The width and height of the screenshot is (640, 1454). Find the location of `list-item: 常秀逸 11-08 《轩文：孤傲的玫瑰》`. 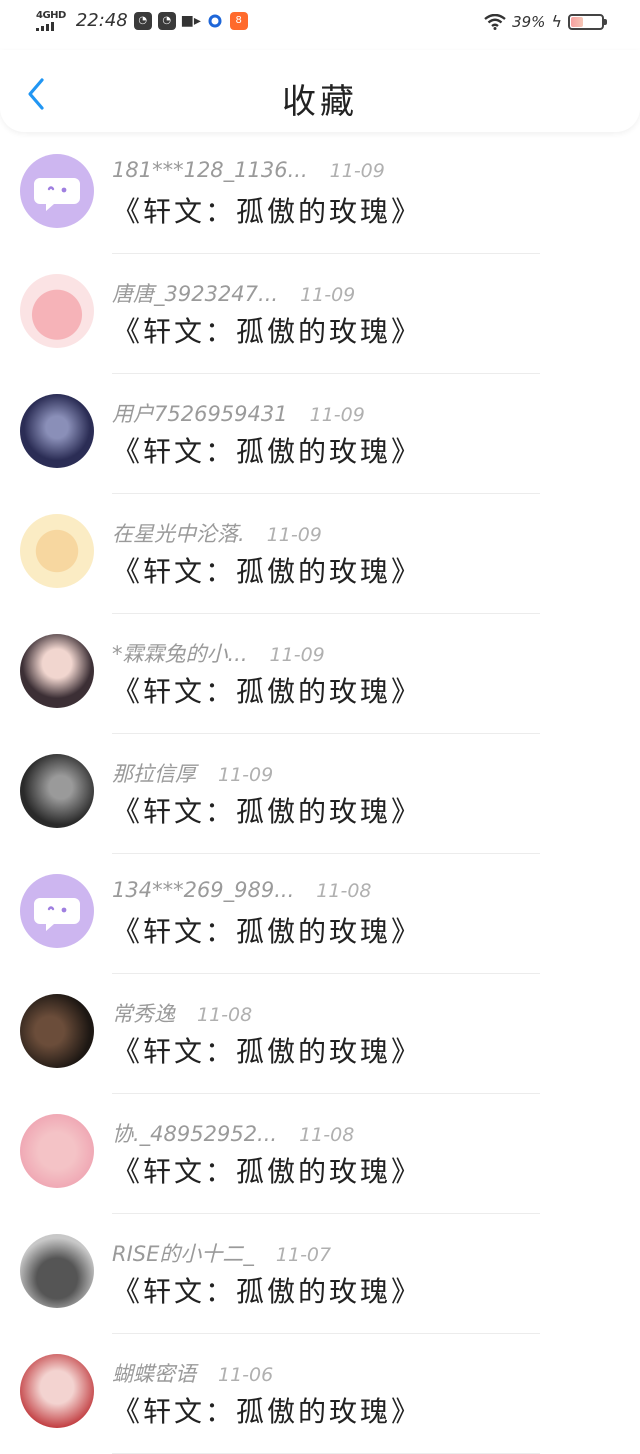

list-item: 常秀逸 11-08 《轩文：孤傲的玫瑰》 is located at coordinates (320, 1034).